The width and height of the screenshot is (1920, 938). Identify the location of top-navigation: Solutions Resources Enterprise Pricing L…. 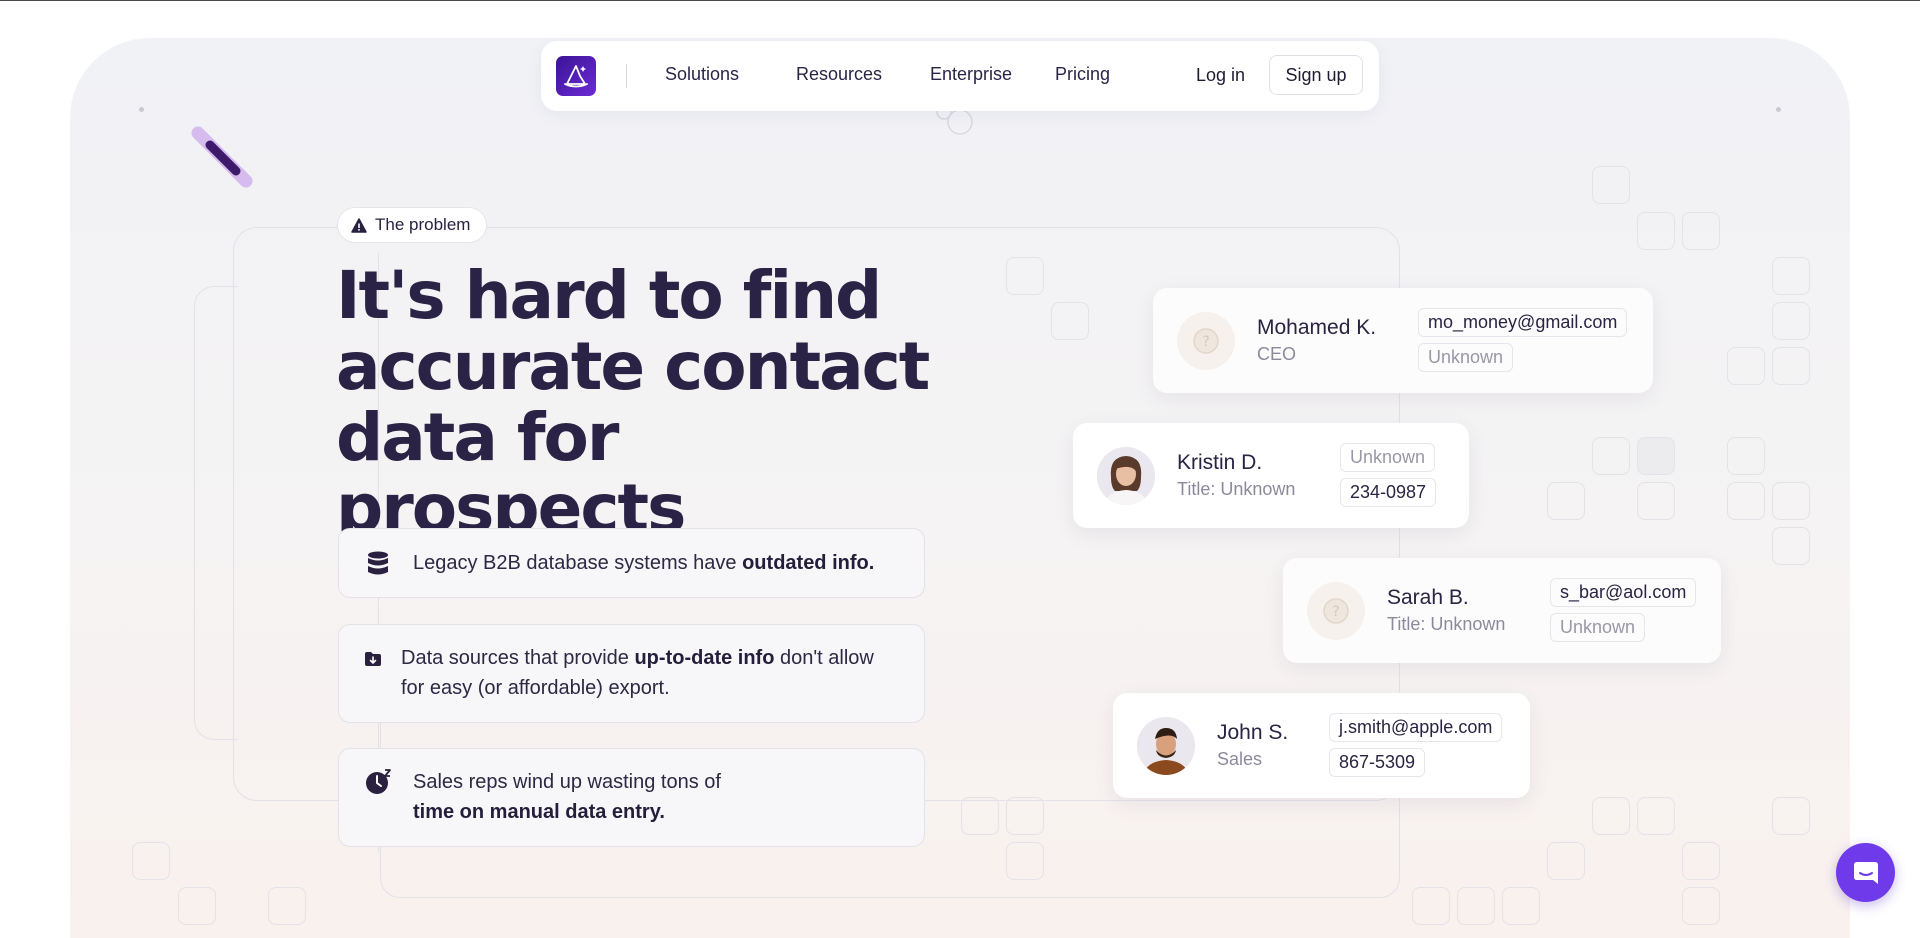
(960, 76).